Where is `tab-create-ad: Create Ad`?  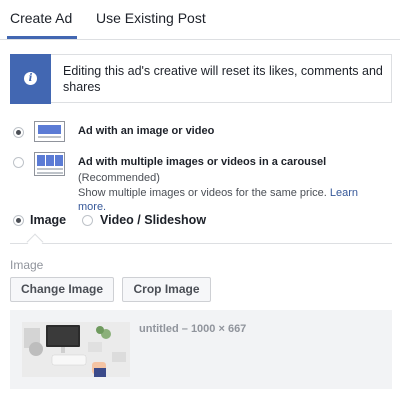 tab-create-ad: Create Ad is located at coordinates (41, 18).